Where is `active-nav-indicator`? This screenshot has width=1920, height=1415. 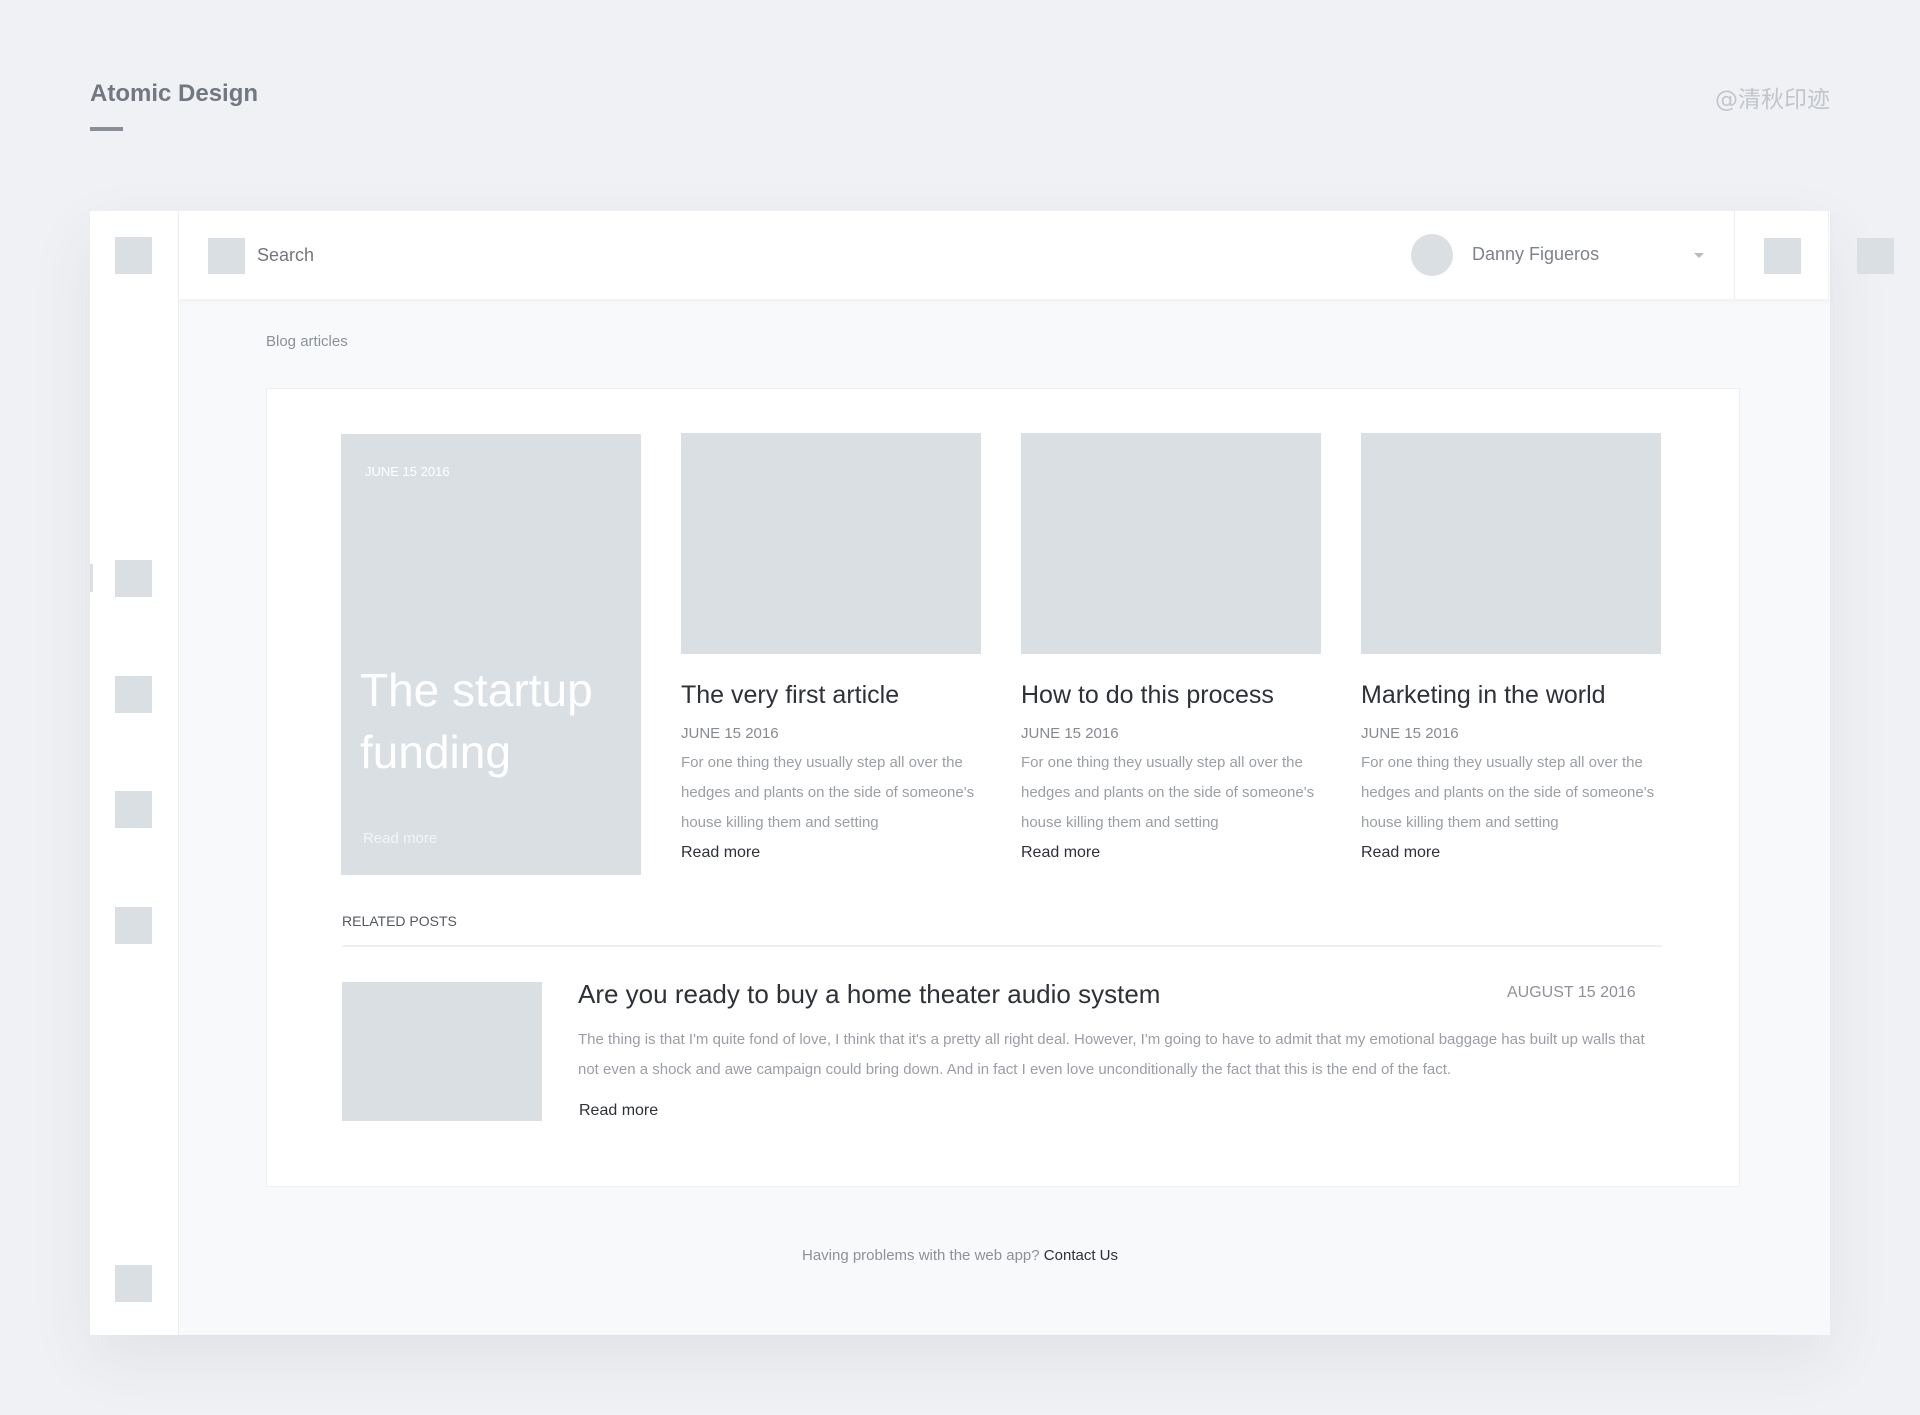 active-nav-indicator is located at coordinates (91, 578).